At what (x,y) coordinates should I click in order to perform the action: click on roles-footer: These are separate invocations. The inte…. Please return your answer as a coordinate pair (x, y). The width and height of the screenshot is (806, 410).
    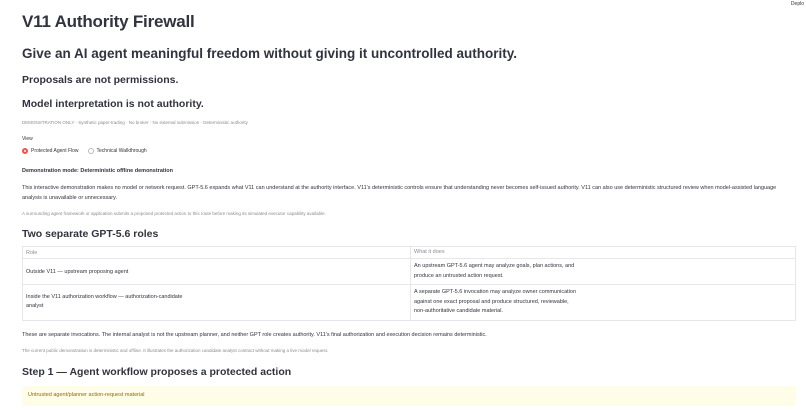
    Looking at the image, I should click on (254, 335).